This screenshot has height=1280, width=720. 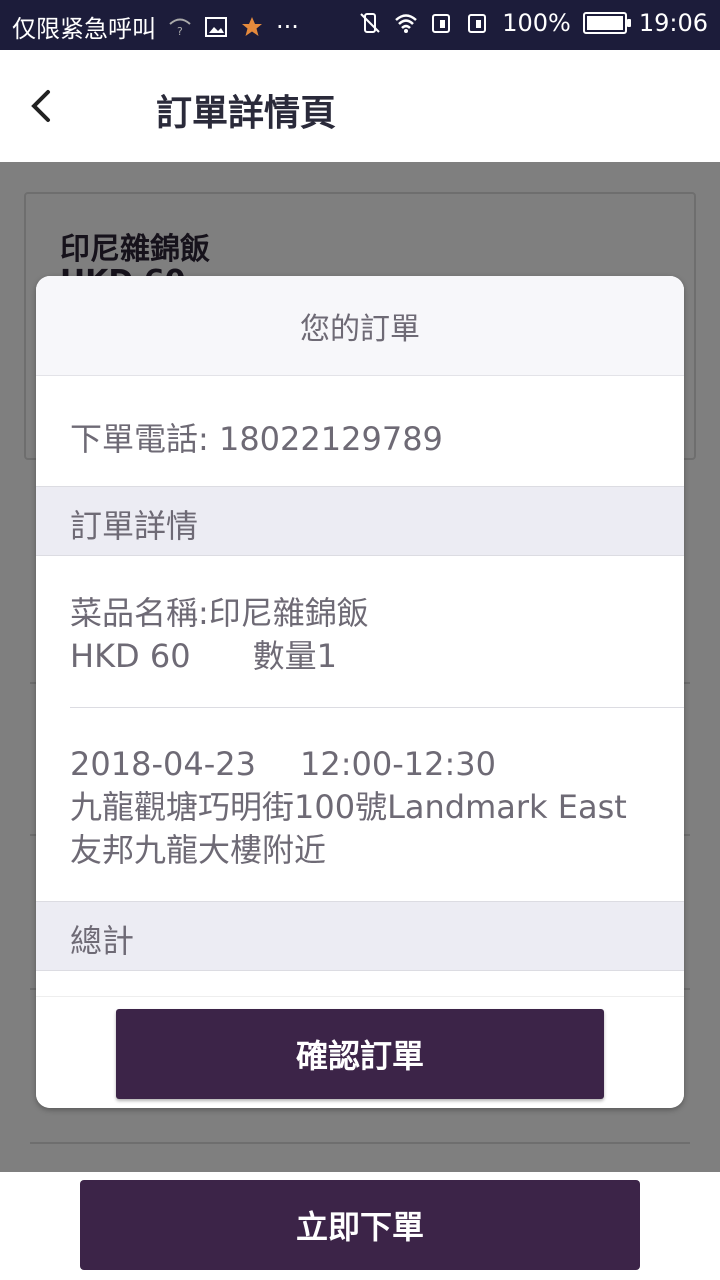 I want to click on order-details-label: 訂單詳情, so click(x=134, y=526).